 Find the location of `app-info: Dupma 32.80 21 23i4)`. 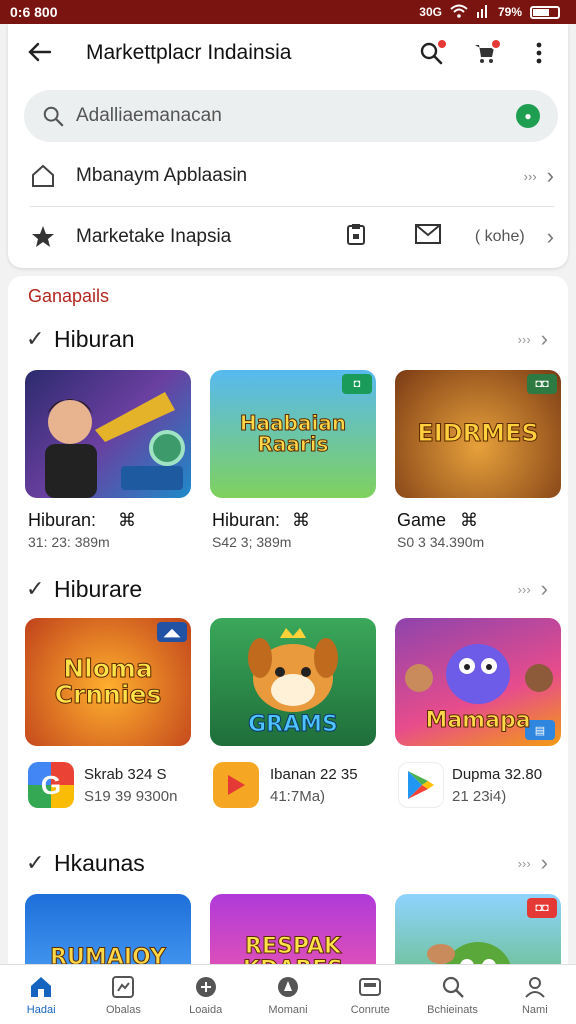

app-info: Dupma 32.80 21 23i4) is located at coordinates (497, 786).